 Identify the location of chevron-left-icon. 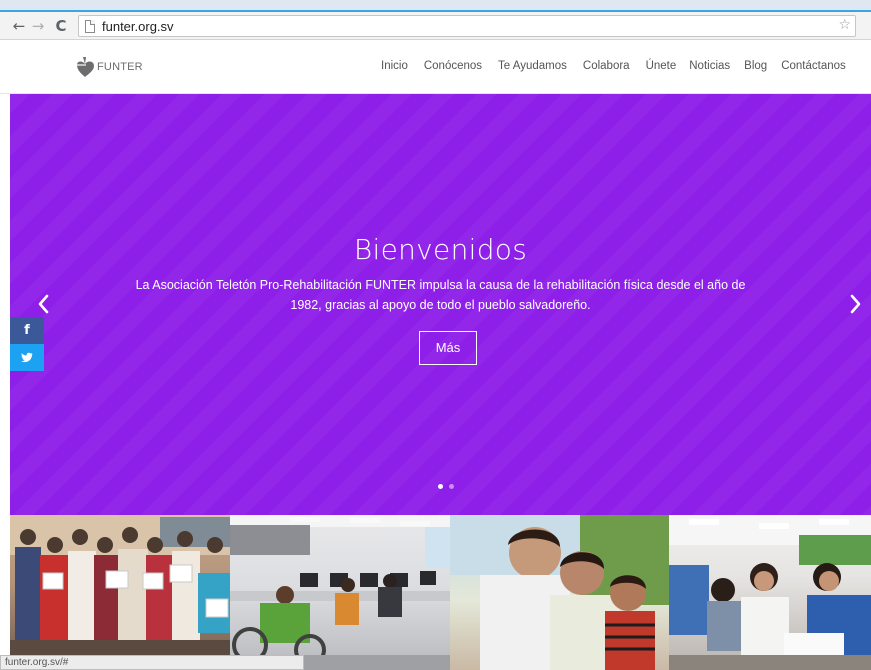
(43, 304).